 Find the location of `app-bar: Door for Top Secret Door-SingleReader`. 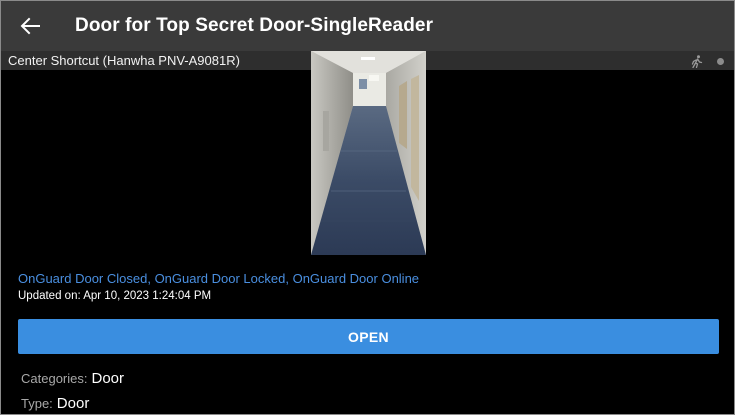

app-bar: Door for Top Secret Door-SingleReader is located at coordinates (367, 26).